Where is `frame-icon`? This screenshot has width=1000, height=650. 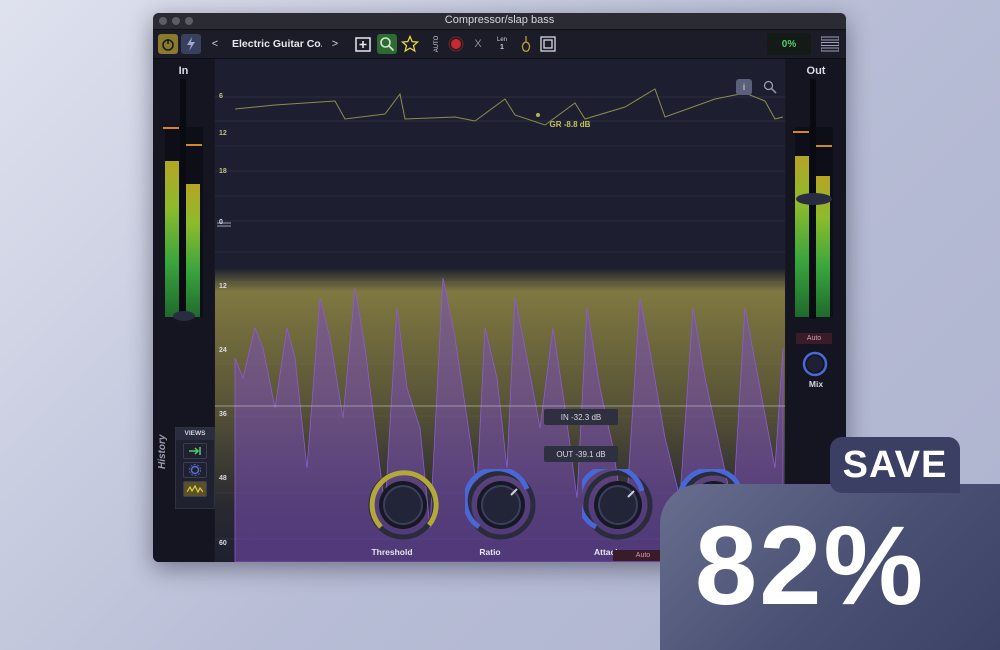 frame-icon is located at coordinates (548, 44).